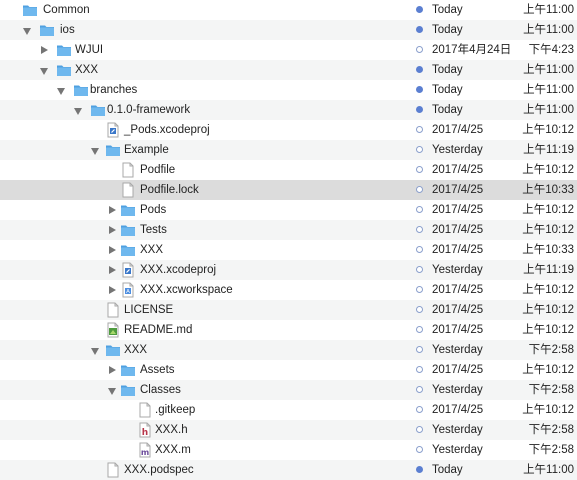 Image resolution: width=577 pixels, height=480 pixels. What do you see at coordinates (472, 50) in the screenshot?
I see `date-modified: 2017年4月24日` at bounding box center [472, 50].